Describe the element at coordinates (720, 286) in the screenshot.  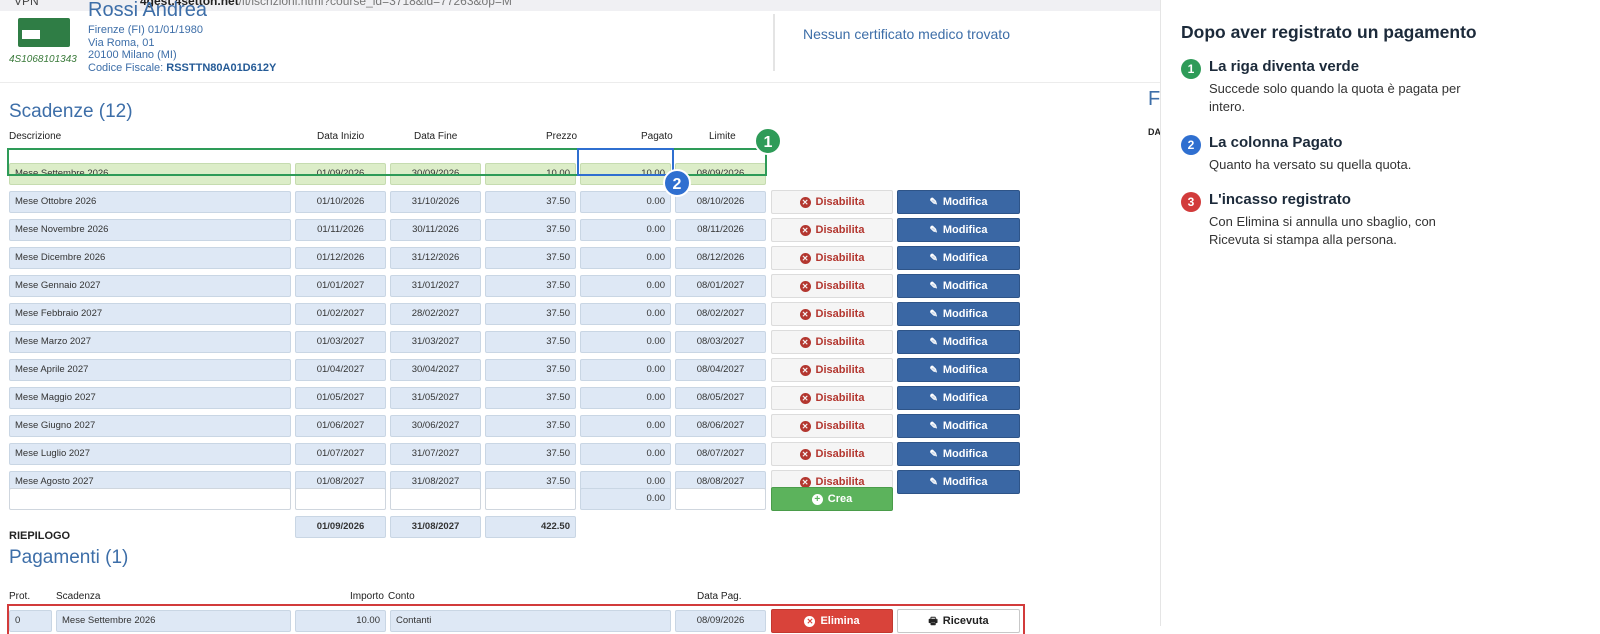
I see `row-limit: 08/01/2027` at that location.